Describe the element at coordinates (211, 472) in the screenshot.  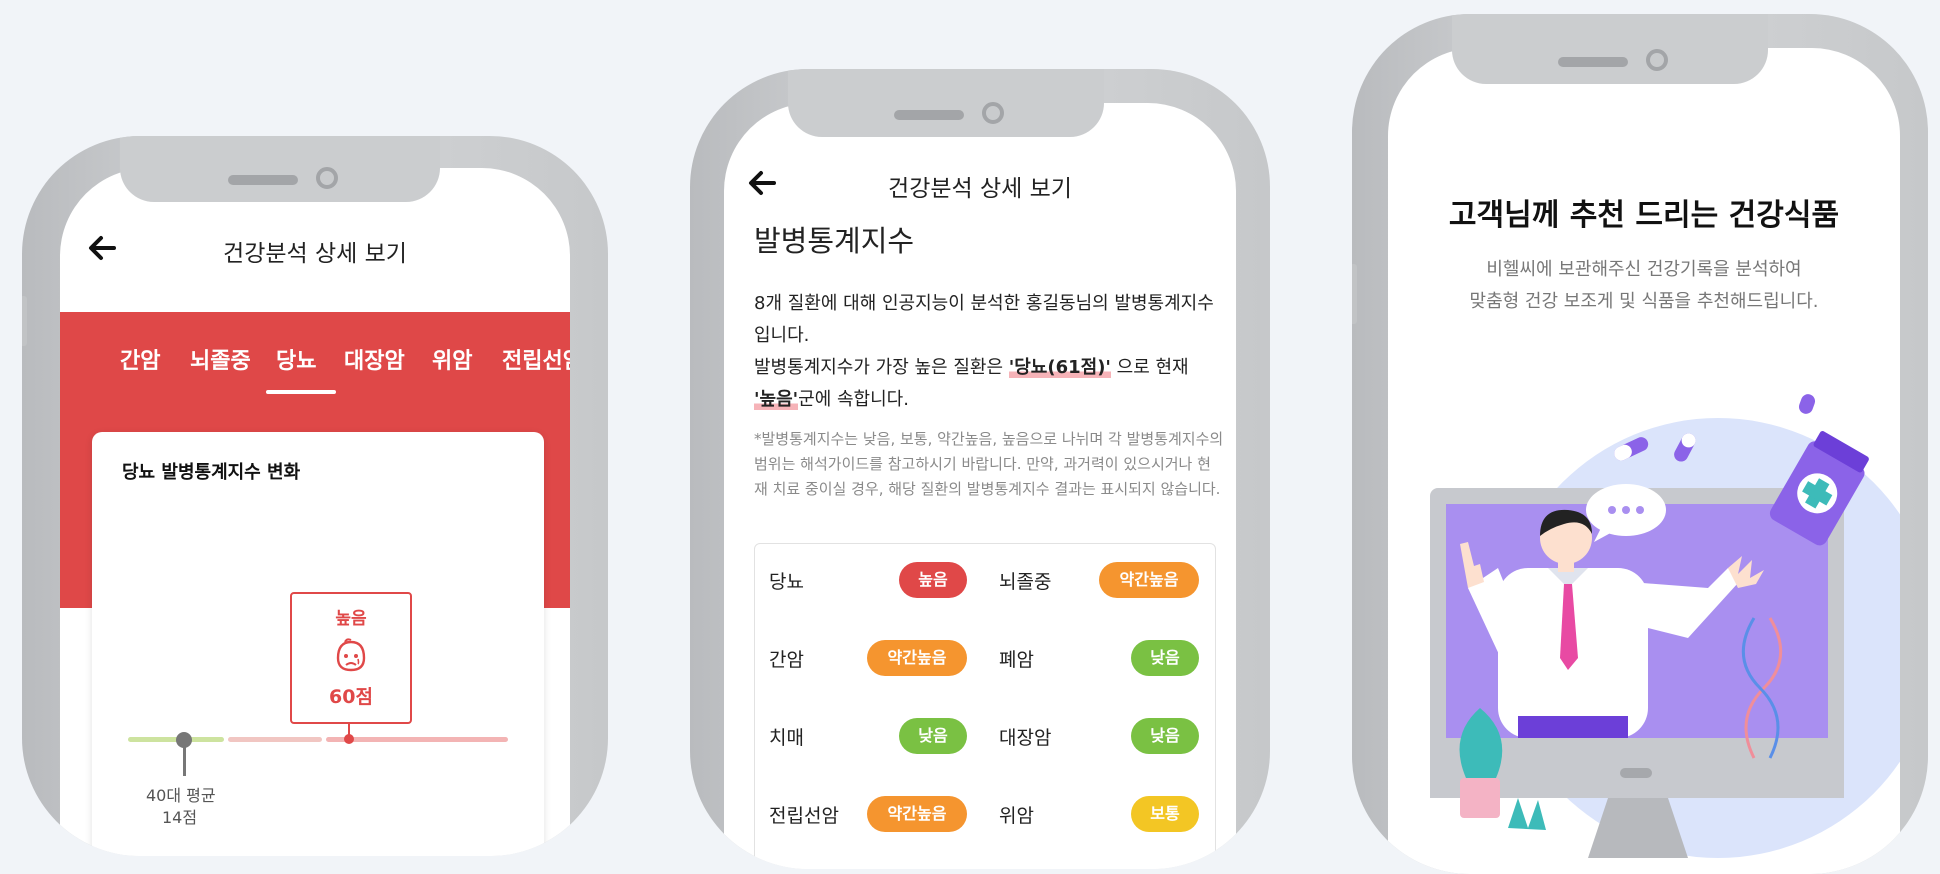
I see `card-title: 당뇨 발병통계지수 변화` at that location.